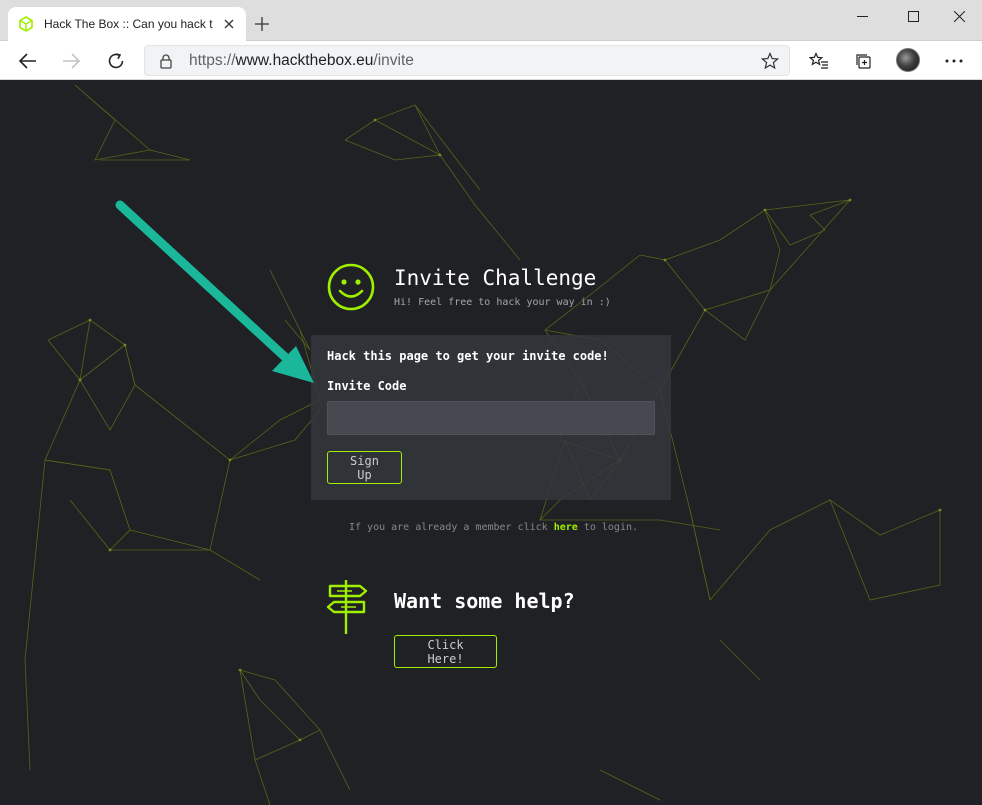 This screenshot has height=805, width=982. Describe the element at coordinates (351, 287) in the screenshot. I see `smiley-face-icon` at that location.